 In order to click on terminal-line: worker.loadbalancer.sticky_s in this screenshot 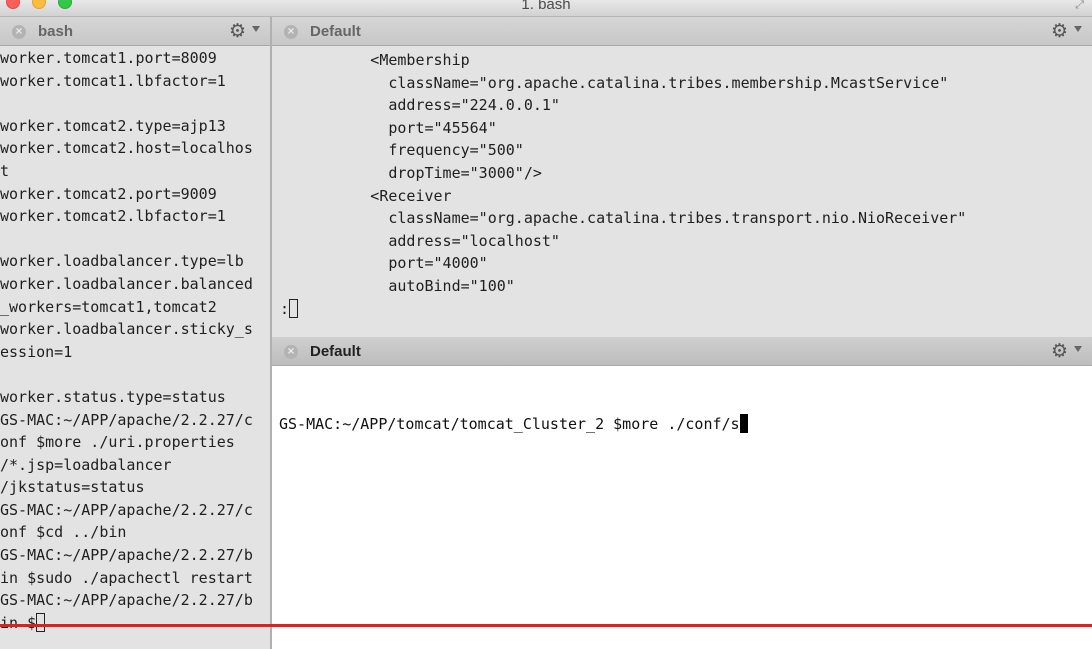, I will do `click(126, 329)`.